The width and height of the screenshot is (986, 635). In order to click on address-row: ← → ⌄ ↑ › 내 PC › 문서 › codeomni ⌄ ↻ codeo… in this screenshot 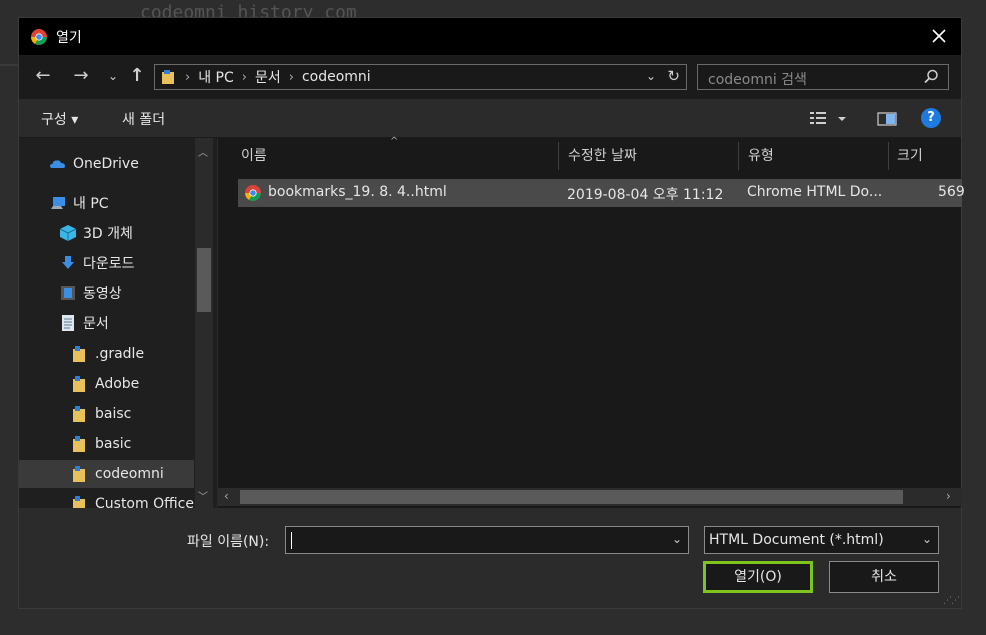, I will do `click(490, 77)`.